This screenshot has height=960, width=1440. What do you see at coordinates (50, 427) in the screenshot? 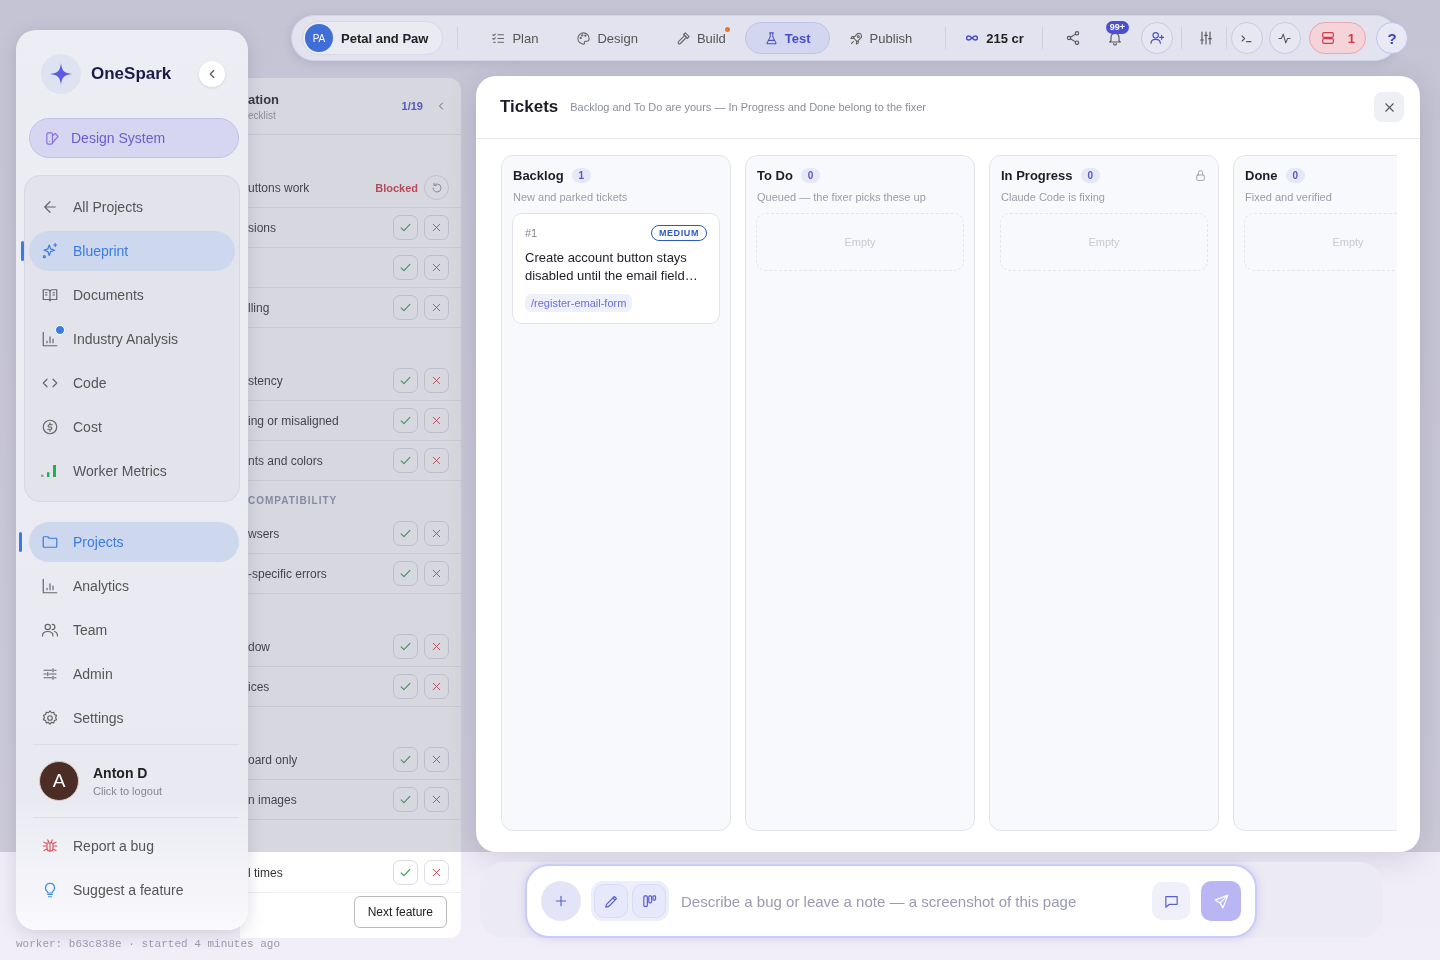
I see `dollar-icon` at bounding box center [50, 427].